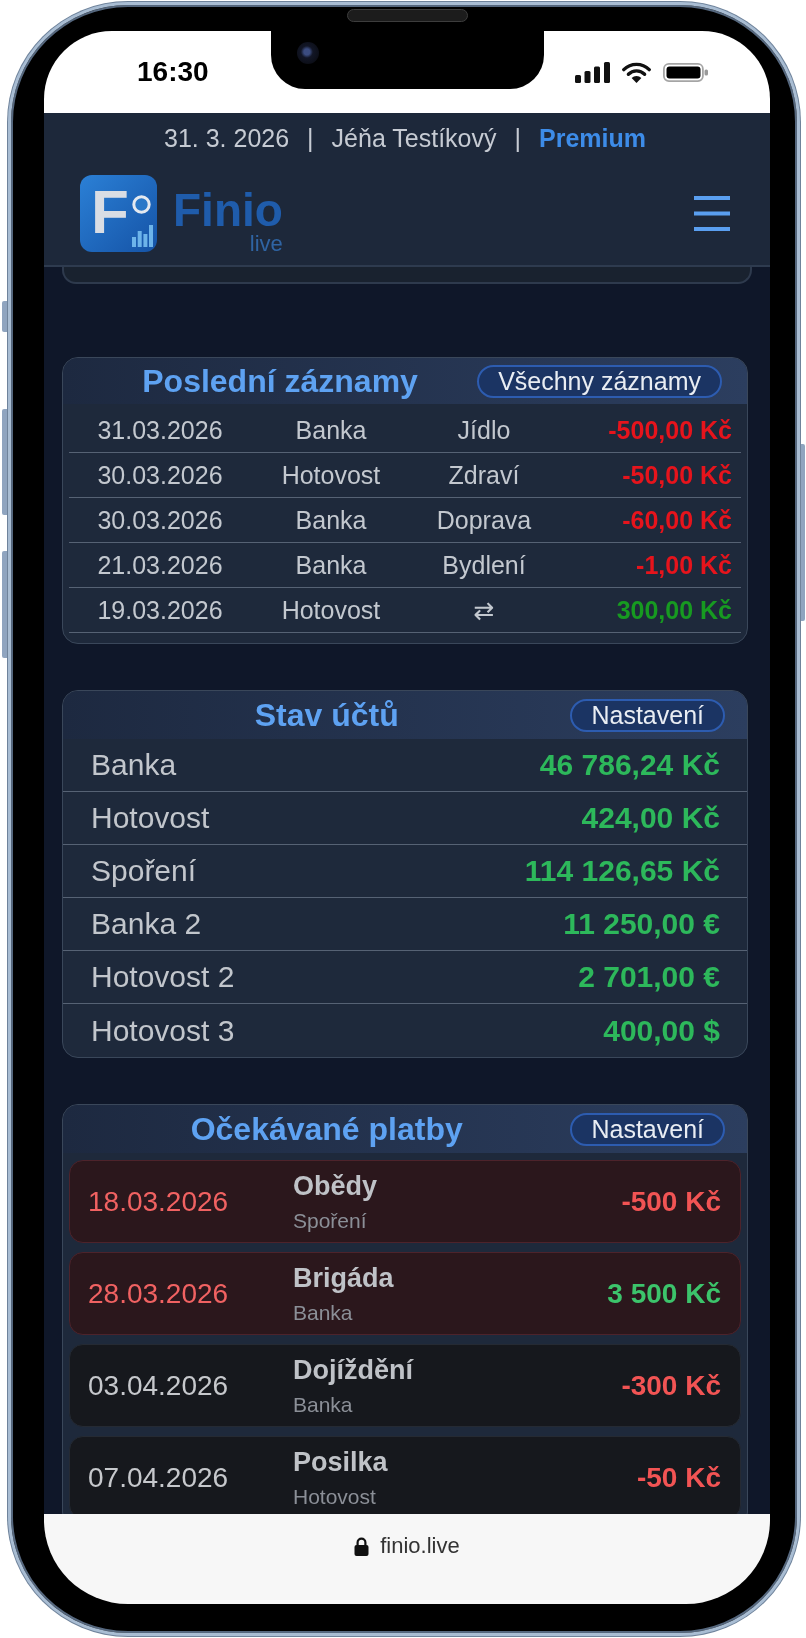  Describe the element at coordinates (484, 475) in the screenshot. I see `record-category: Zdraví` at that location.